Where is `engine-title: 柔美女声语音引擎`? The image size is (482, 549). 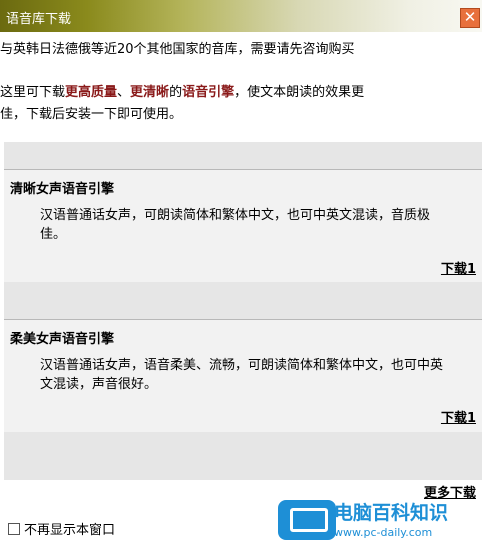
engine-title: 柔美女声语音引擎 is located at coordinates (62, 339).